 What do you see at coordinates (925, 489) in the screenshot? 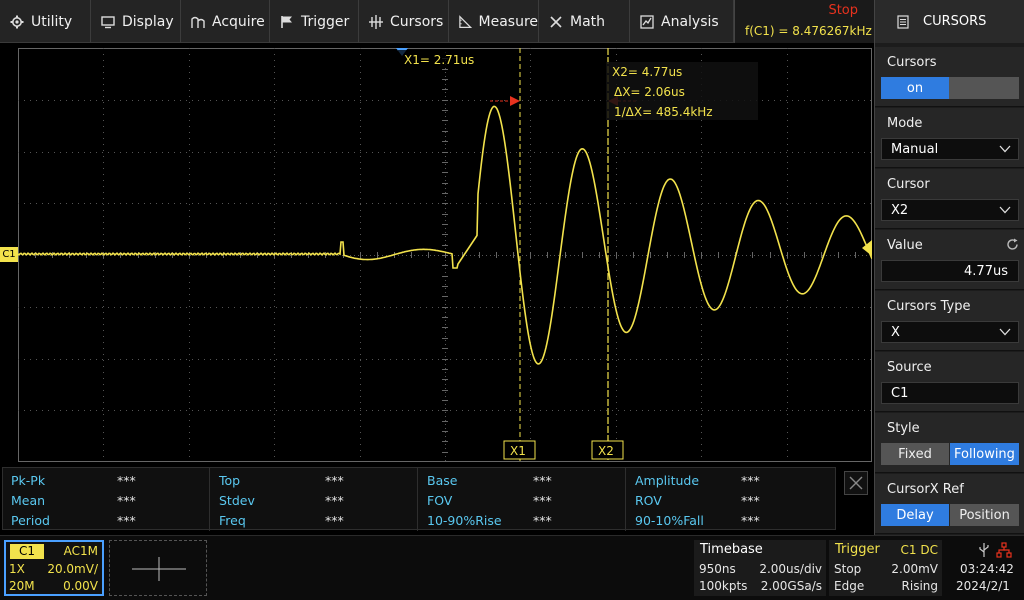
I see `cursorx-ref-label: CursorX Ref` at bounding box center [925, 489].